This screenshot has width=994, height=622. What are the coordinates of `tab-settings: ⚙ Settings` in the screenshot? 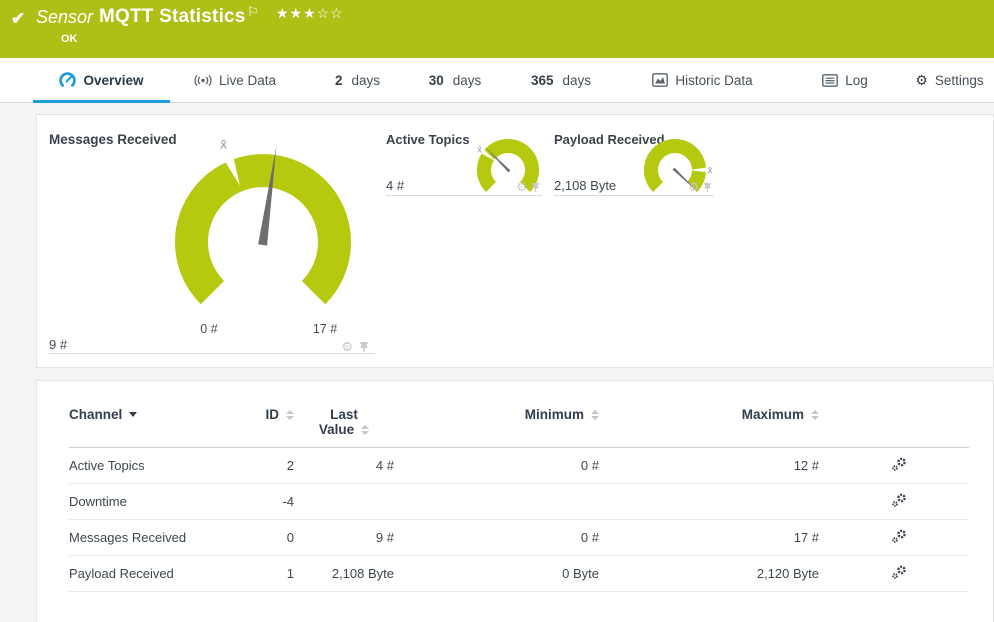 It's located at (949, 80).